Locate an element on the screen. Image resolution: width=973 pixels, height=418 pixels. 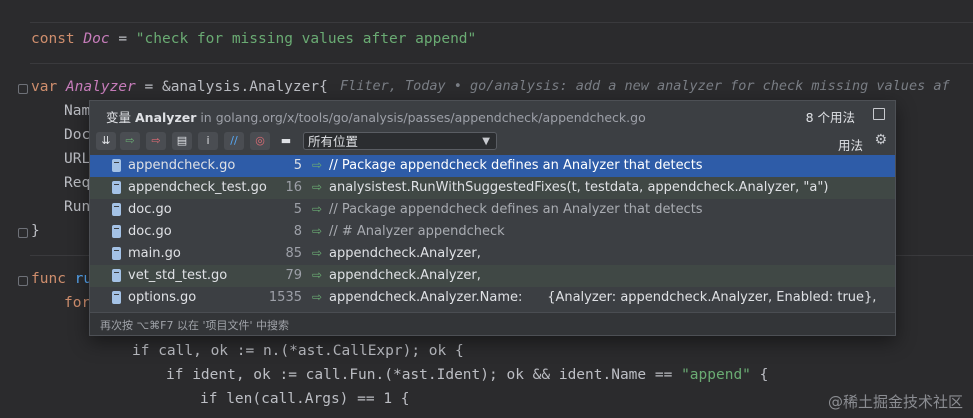
scope-select: 所有位置 ▼ is located at coordinates (400, 141).